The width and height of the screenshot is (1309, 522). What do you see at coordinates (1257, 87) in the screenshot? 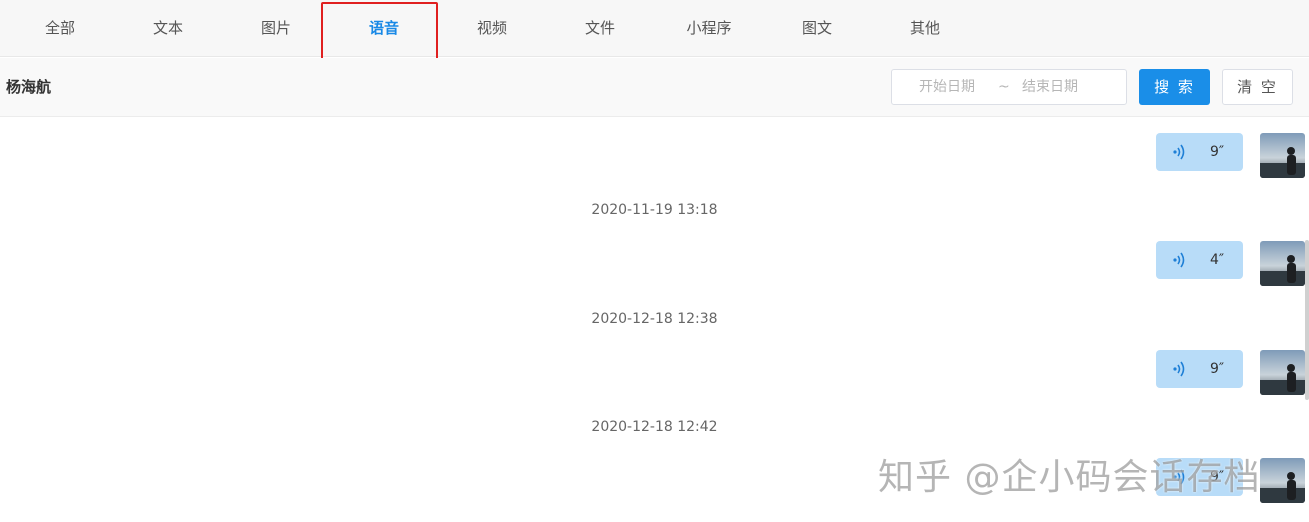
I see `clear-button: 清 空` at bounding box center [1257, 87].